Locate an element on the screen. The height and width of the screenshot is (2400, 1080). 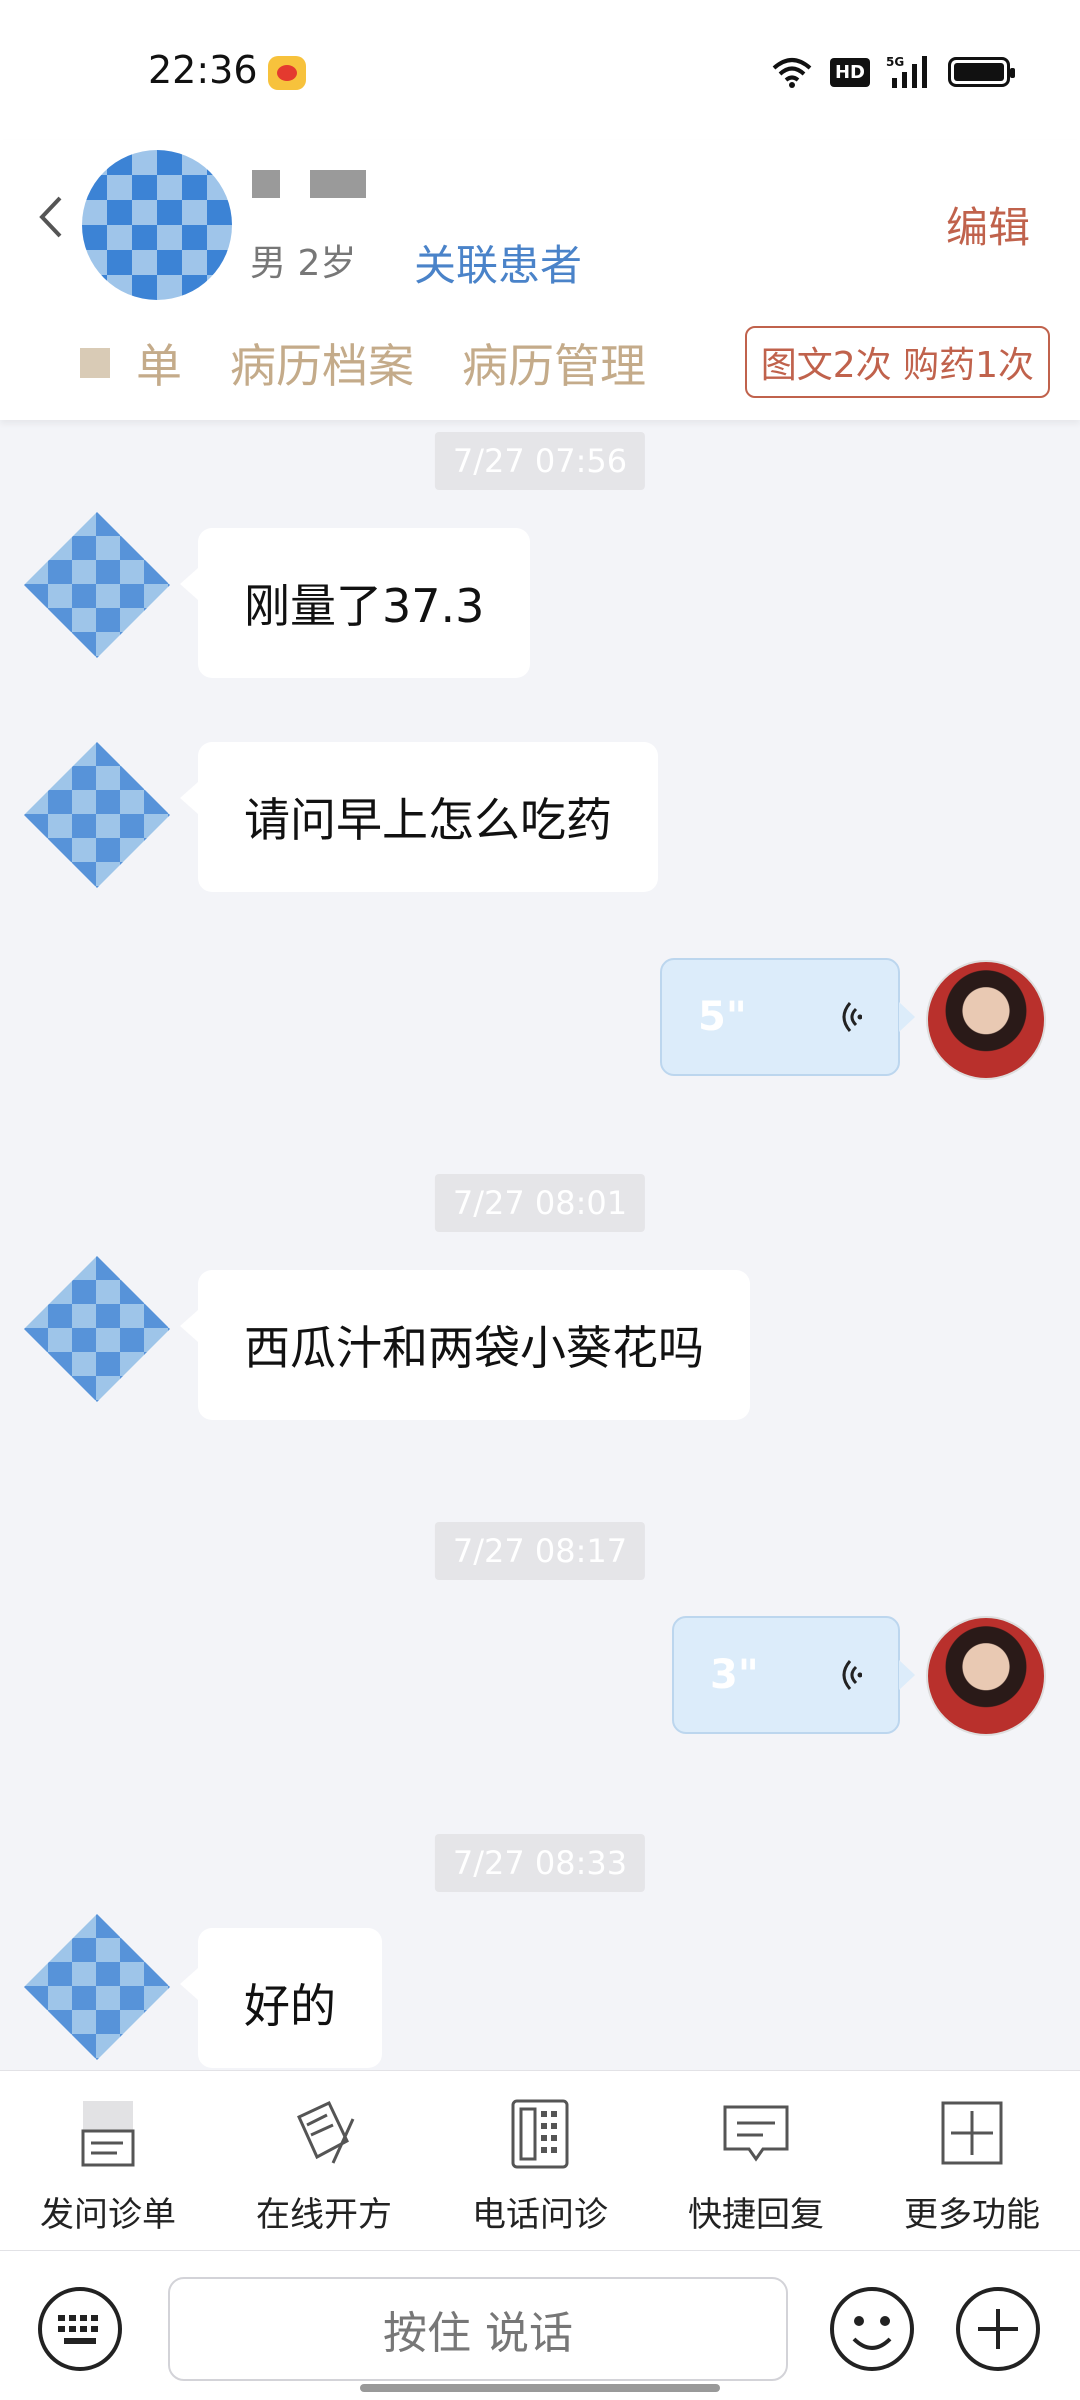
tool-label: 发问诊单 is located at coordinates (108, 2215).